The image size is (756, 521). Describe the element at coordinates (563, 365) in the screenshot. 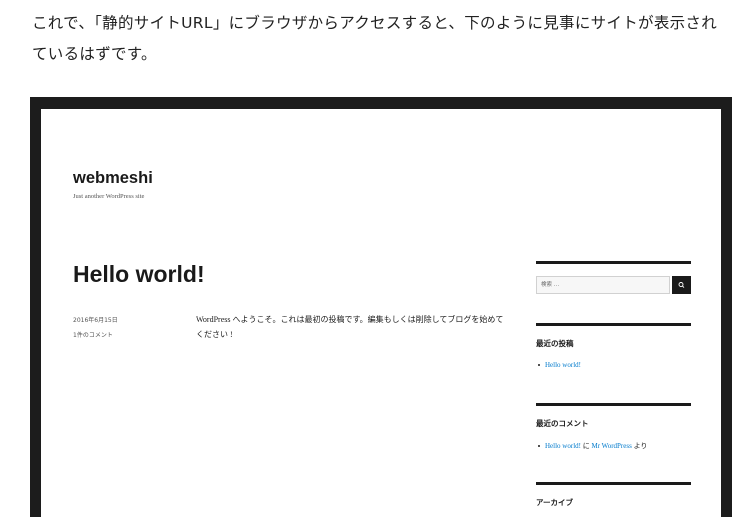

I see `recent-post-link: Hello world!` at that location.